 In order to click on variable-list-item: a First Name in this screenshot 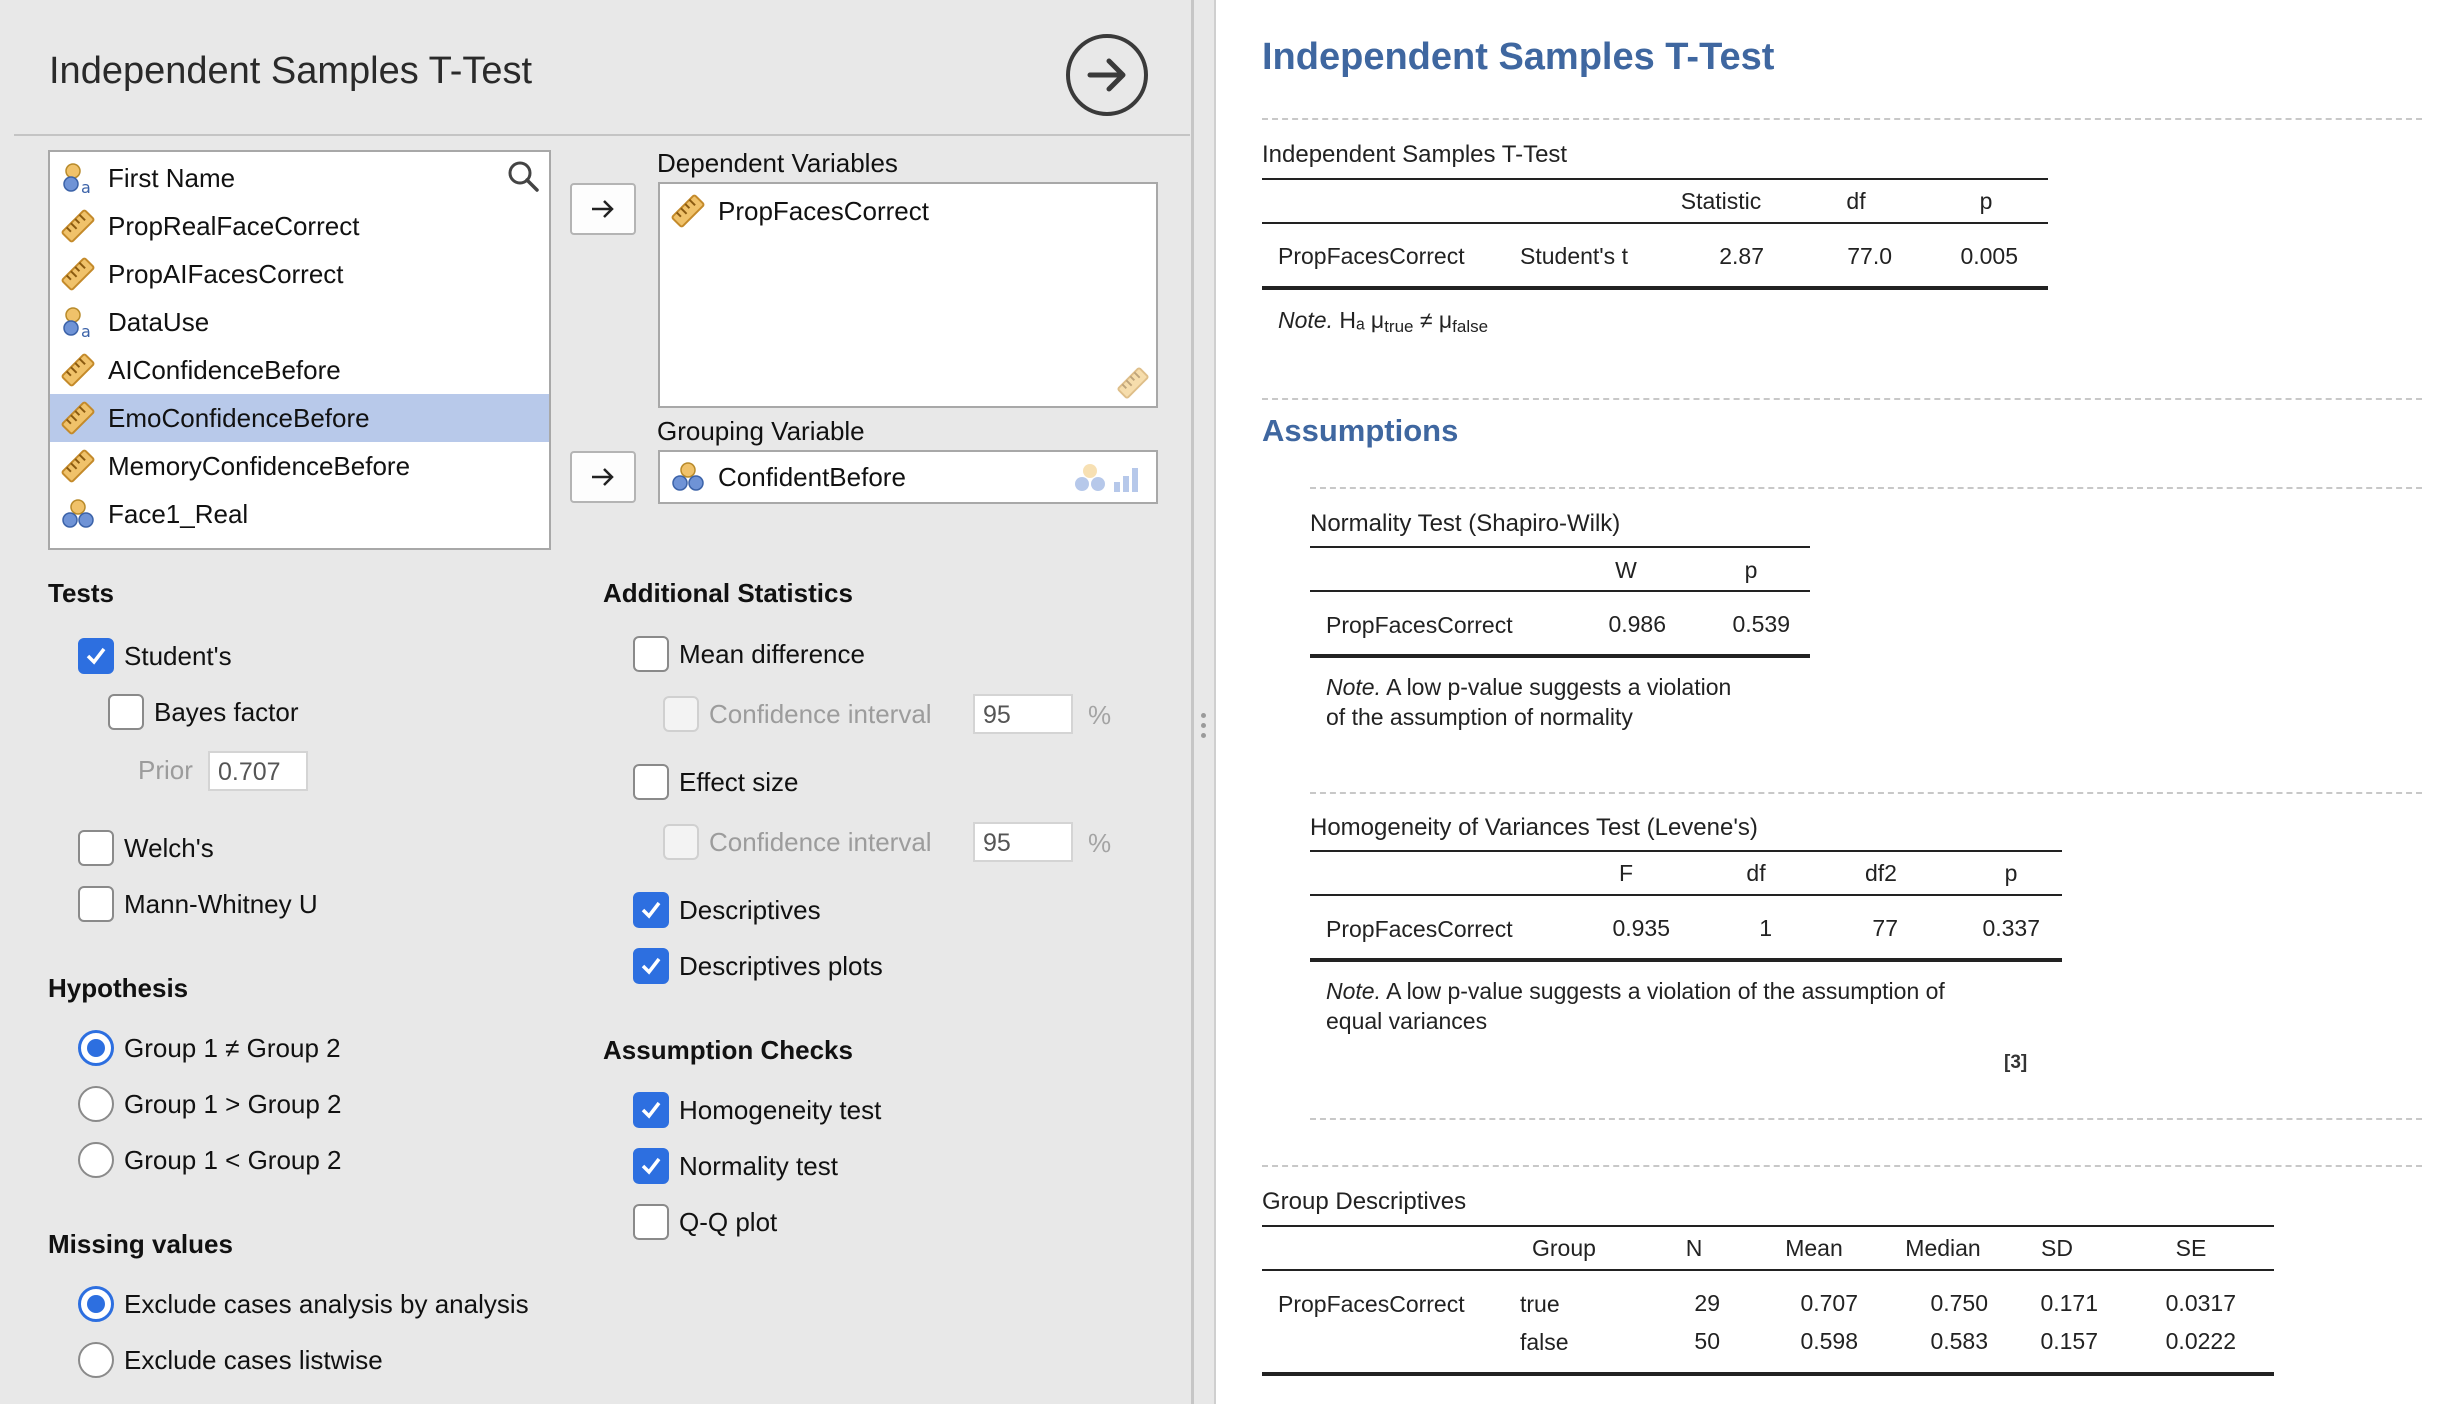, I will do `click(299, 178)`.